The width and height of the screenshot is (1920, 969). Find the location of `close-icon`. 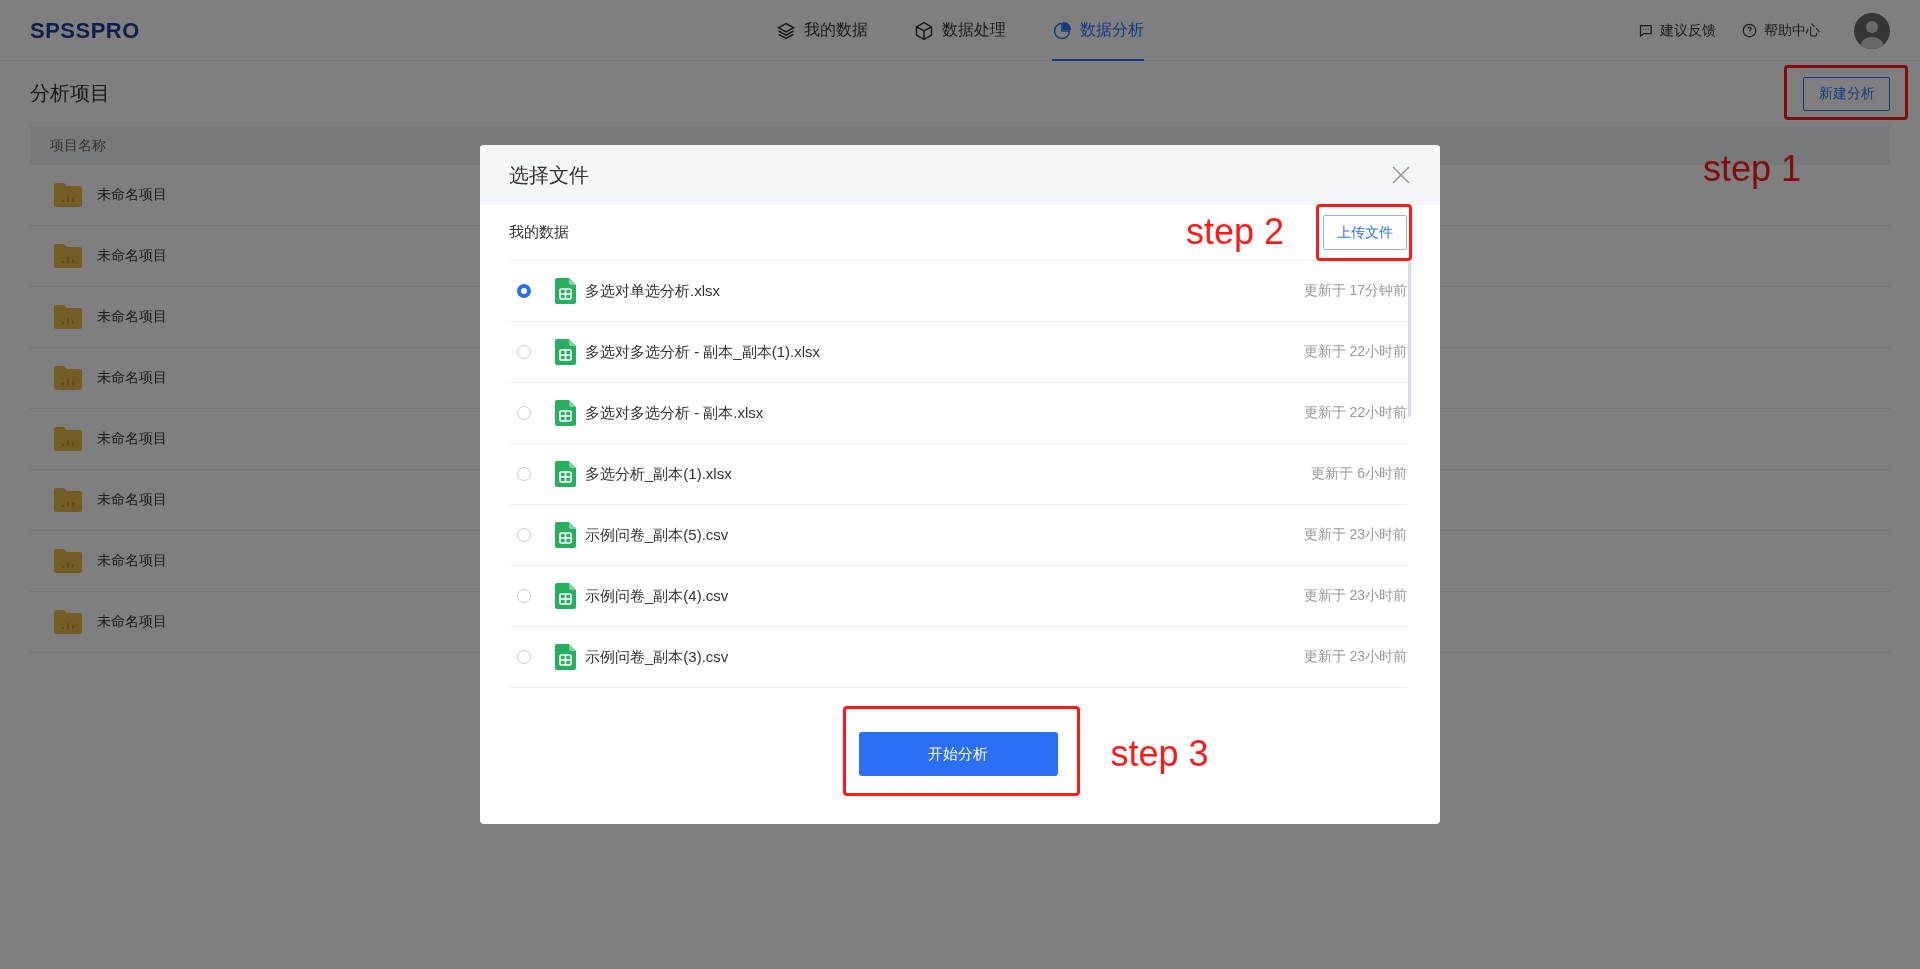

close-icon is located at coordinates (1401, 175).